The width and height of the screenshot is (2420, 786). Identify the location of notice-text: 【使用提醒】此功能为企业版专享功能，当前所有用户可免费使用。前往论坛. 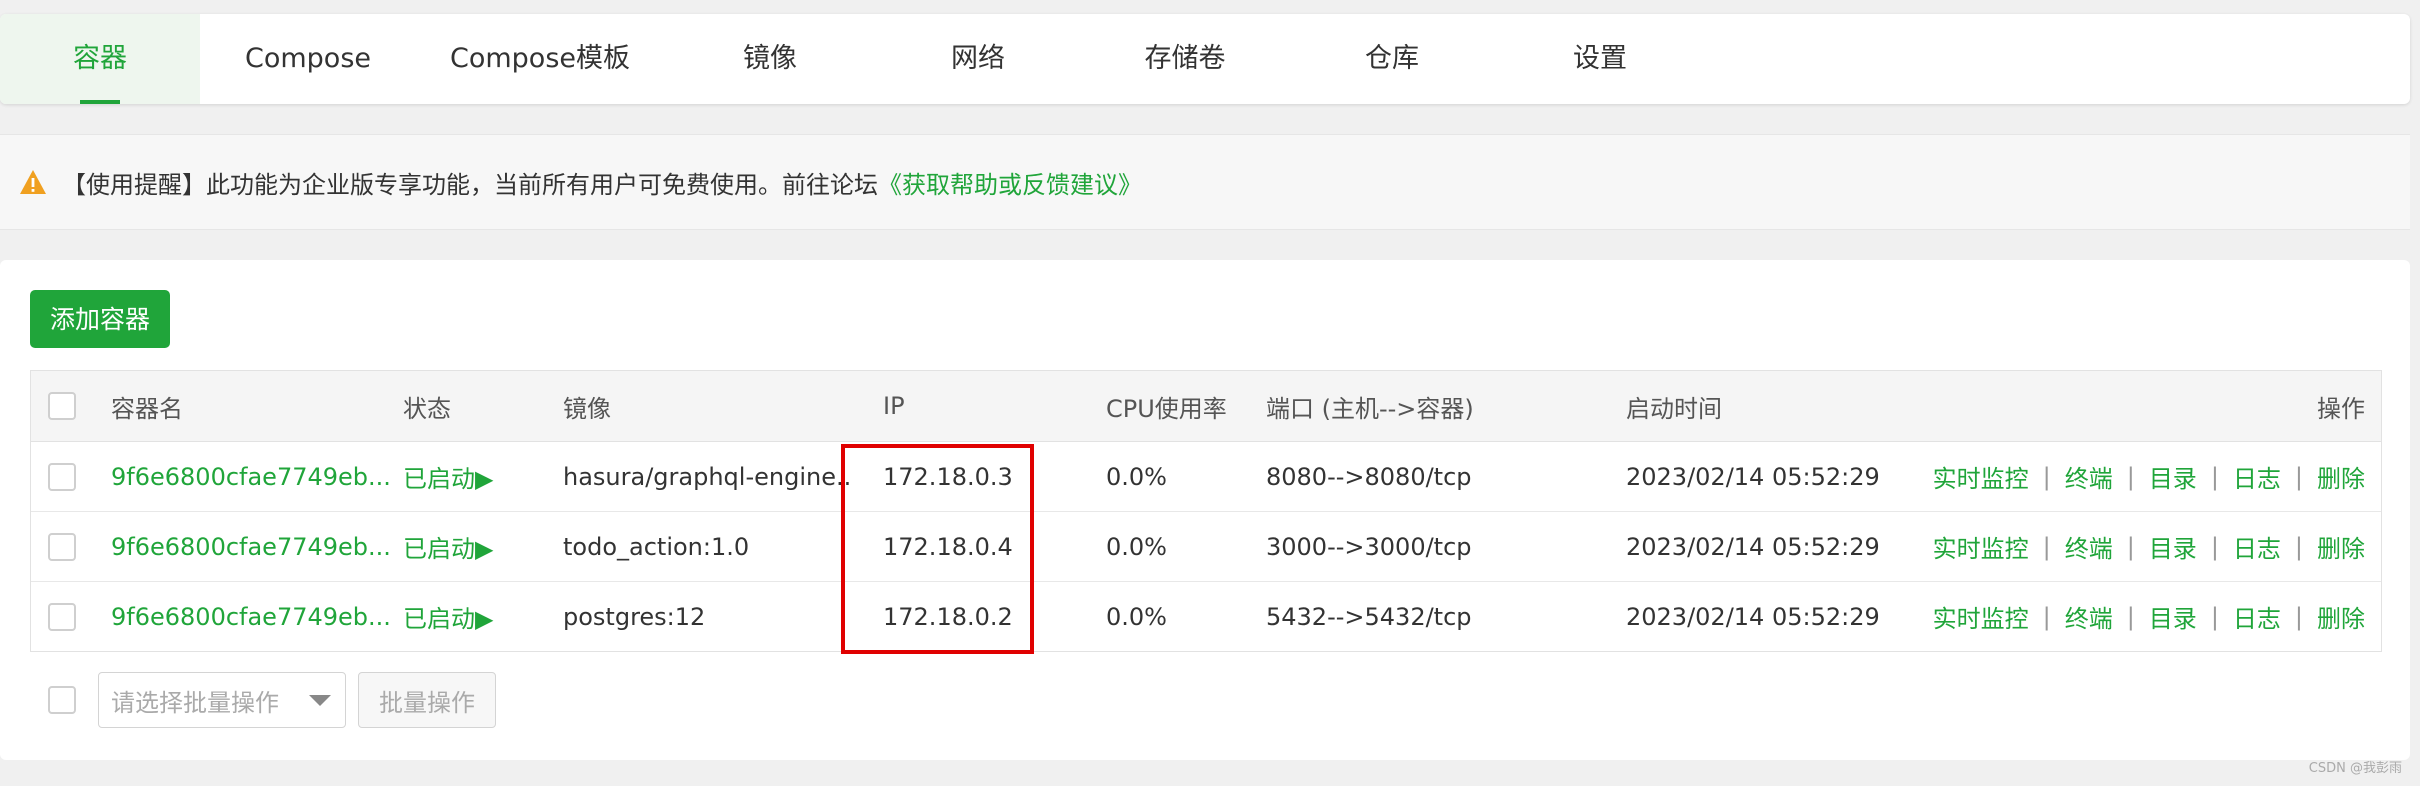
(470, 184).